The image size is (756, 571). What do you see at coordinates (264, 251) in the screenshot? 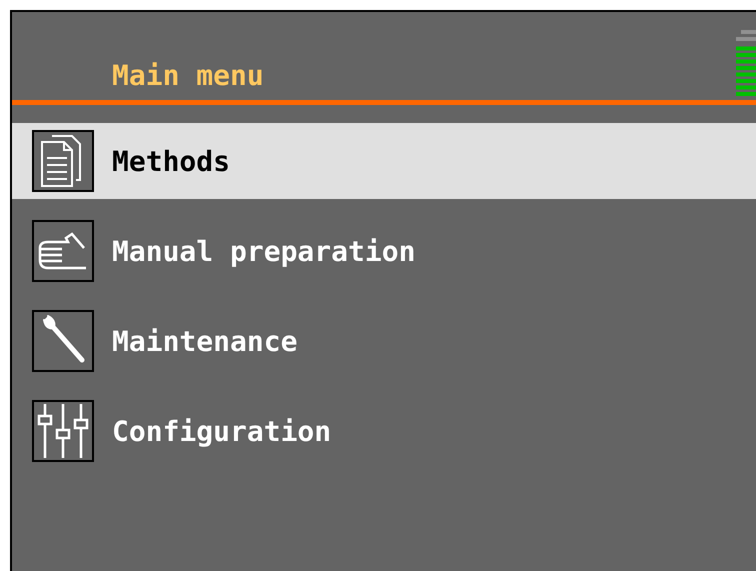
I see `menu-label: Manual preparation` at bounding box center [264, 251].